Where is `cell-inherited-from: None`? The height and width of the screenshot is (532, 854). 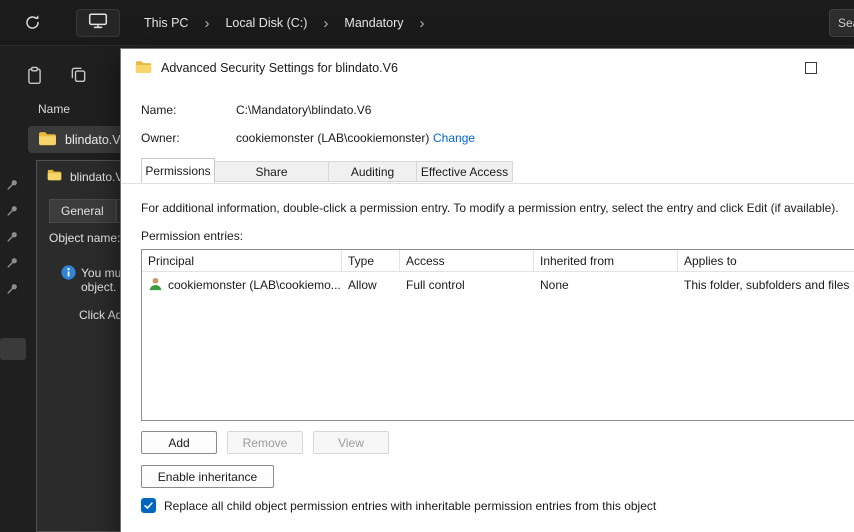 cell-inherited-from: None is located at coordinates (554, 285).